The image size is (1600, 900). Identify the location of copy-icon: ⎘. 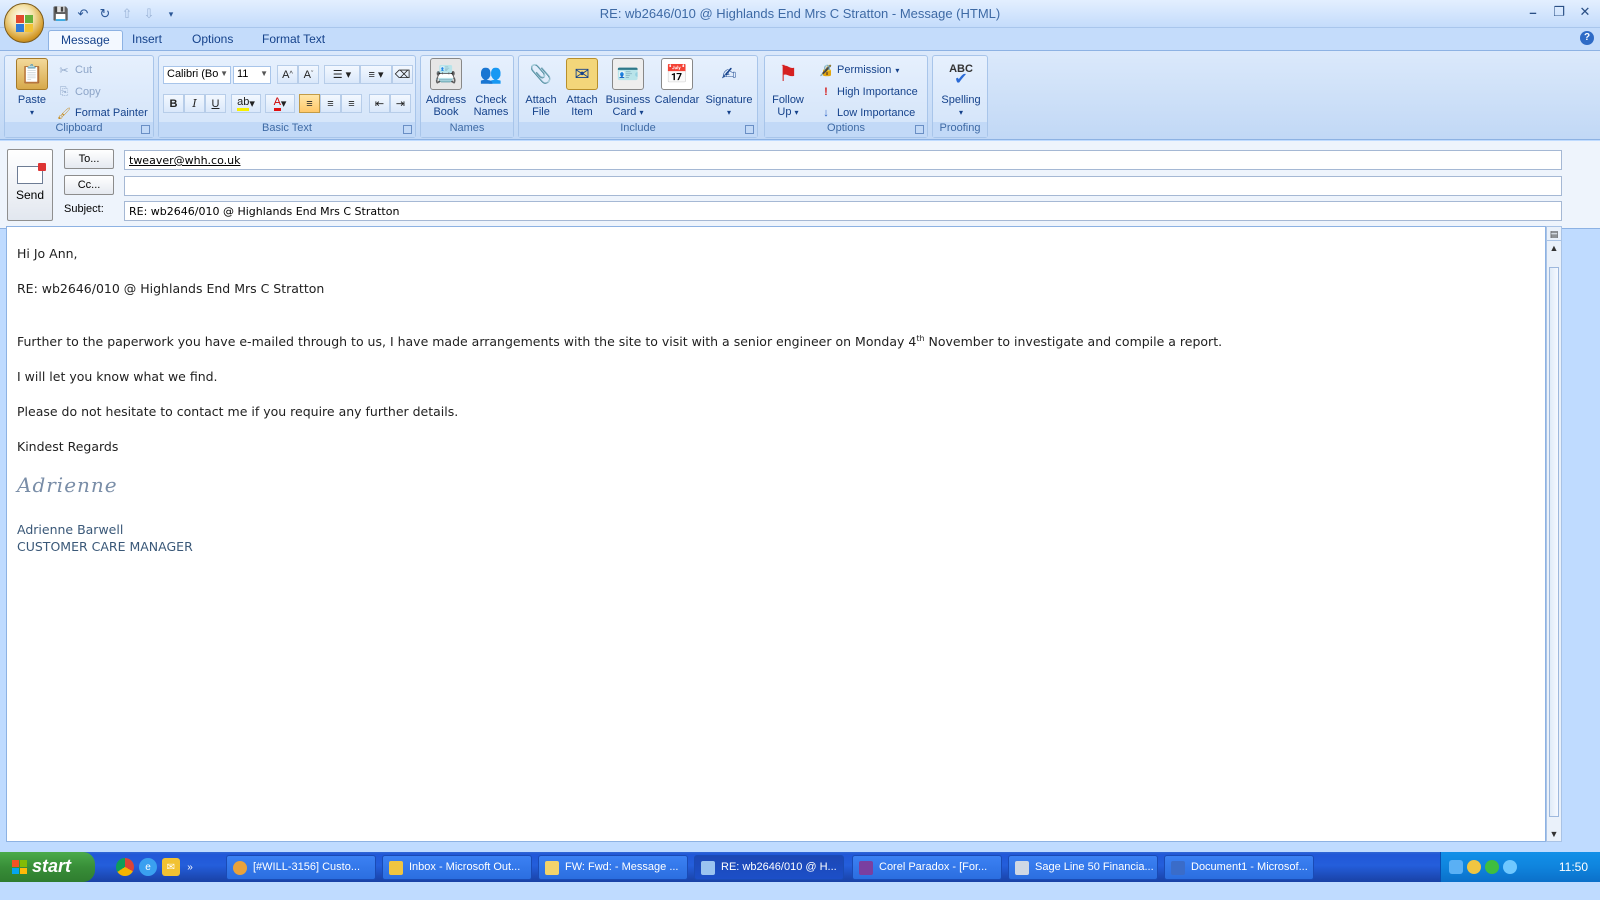
(64, 91).